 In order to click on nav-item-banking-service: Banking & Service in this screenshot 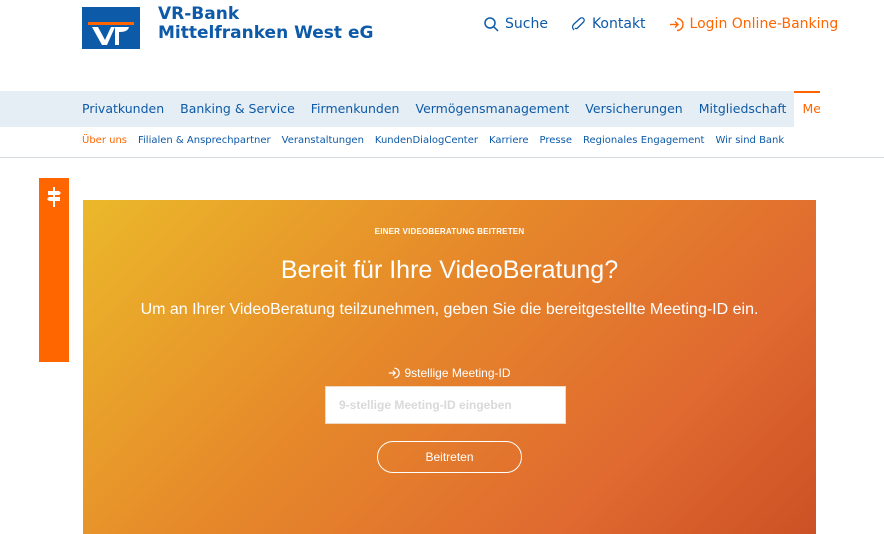, I will do `click(237, 109)`.